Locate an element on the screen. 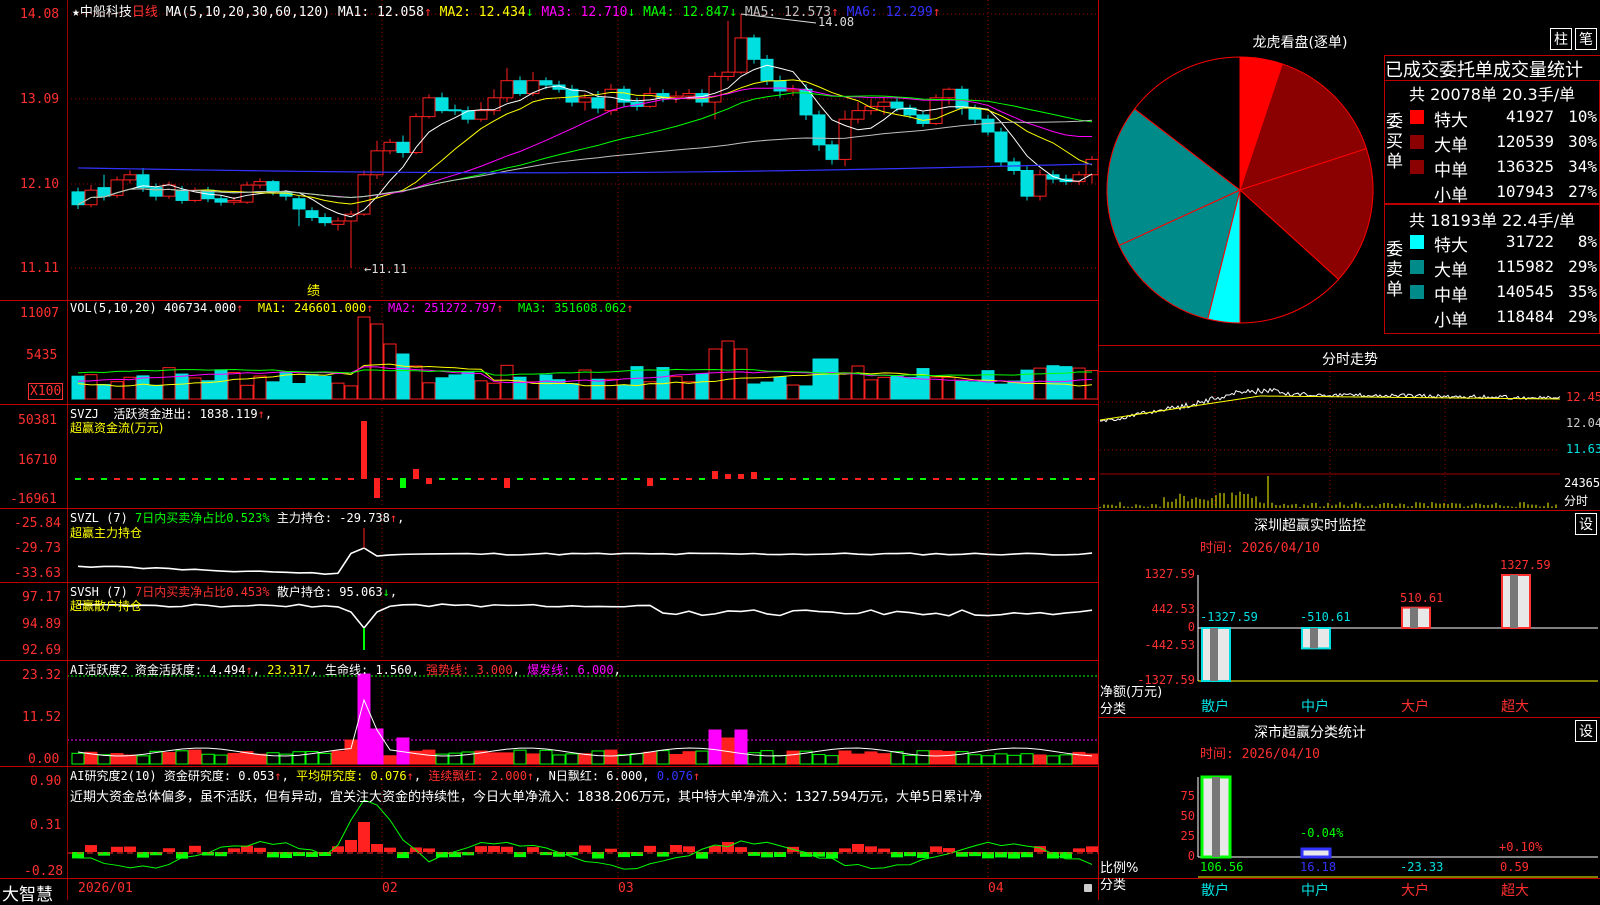 The height and width of the screenshot is (905, 1600). buy-side-label: 委买单 is located at coordinates (1394, 142).